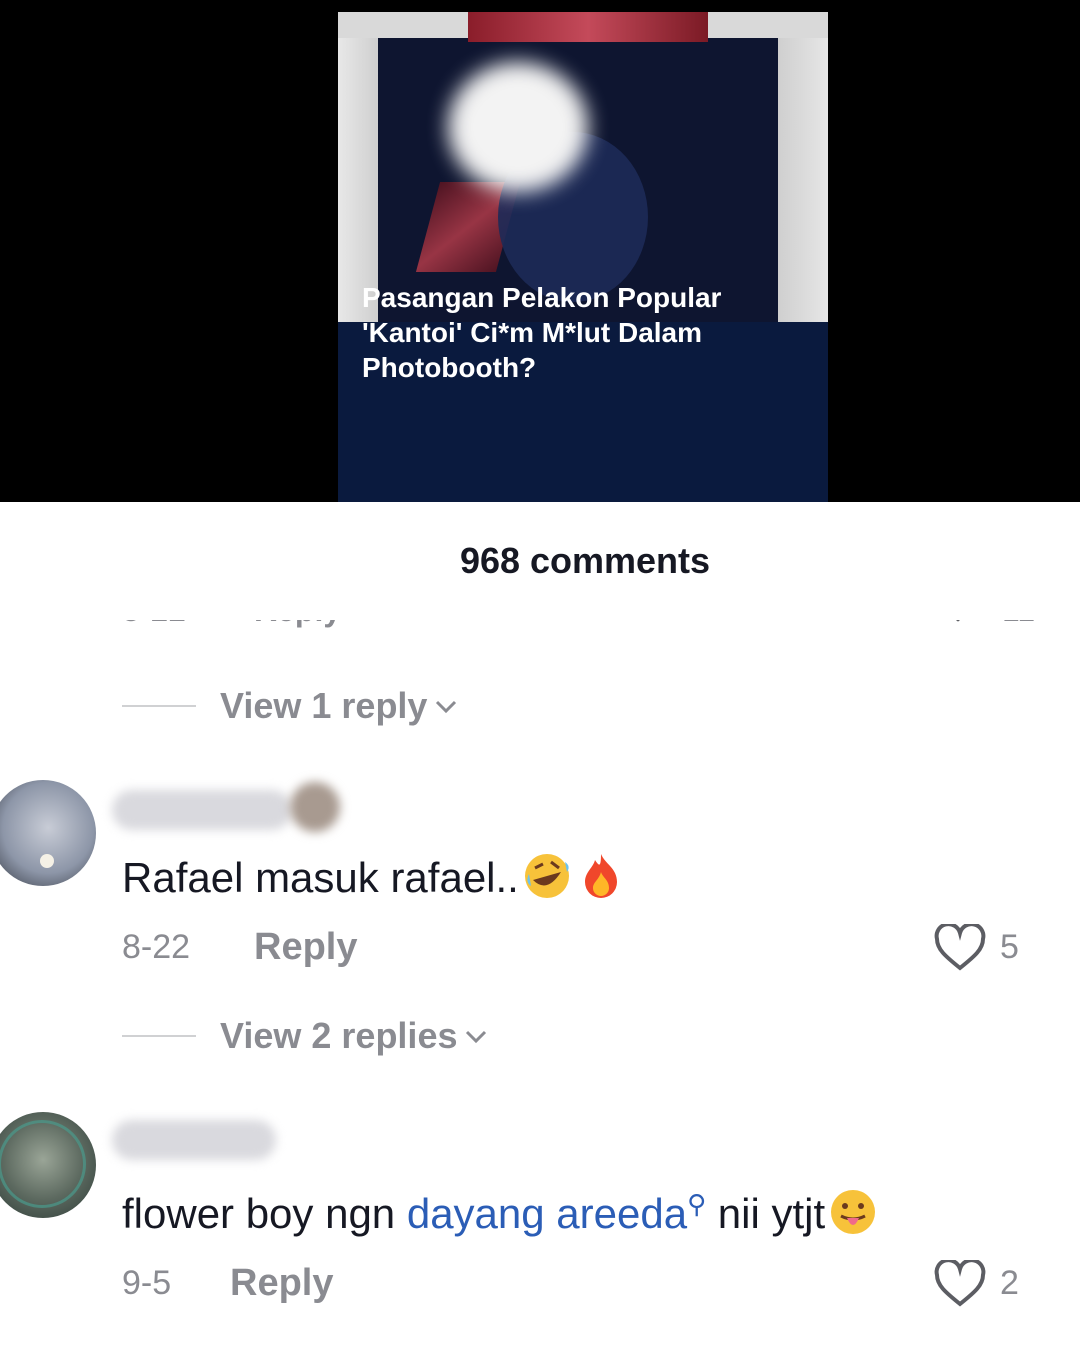  I want to click on rolling-on-floor-laughing-emoji, so click(546, 876).